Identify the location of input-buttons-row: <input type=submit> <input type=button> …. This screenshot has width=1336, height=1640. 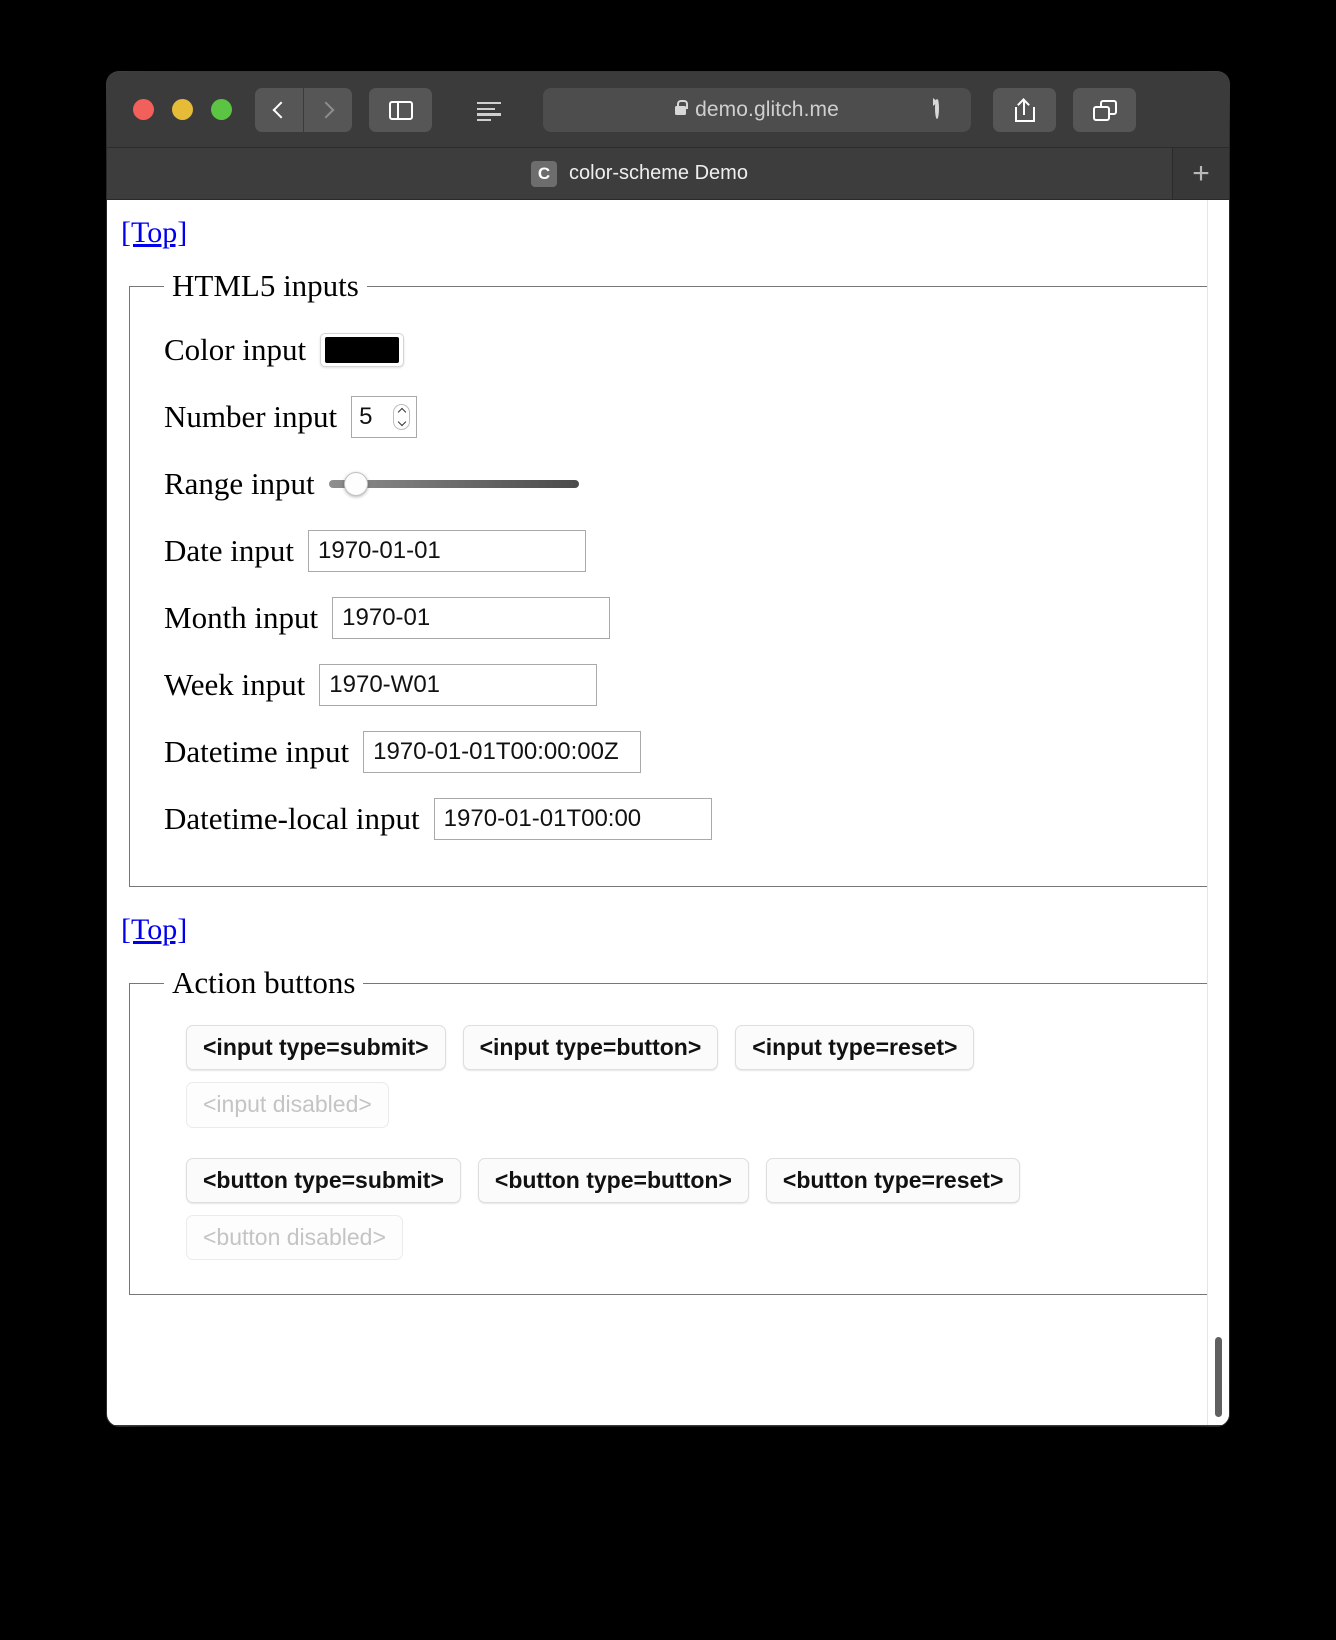
(678, 1048).